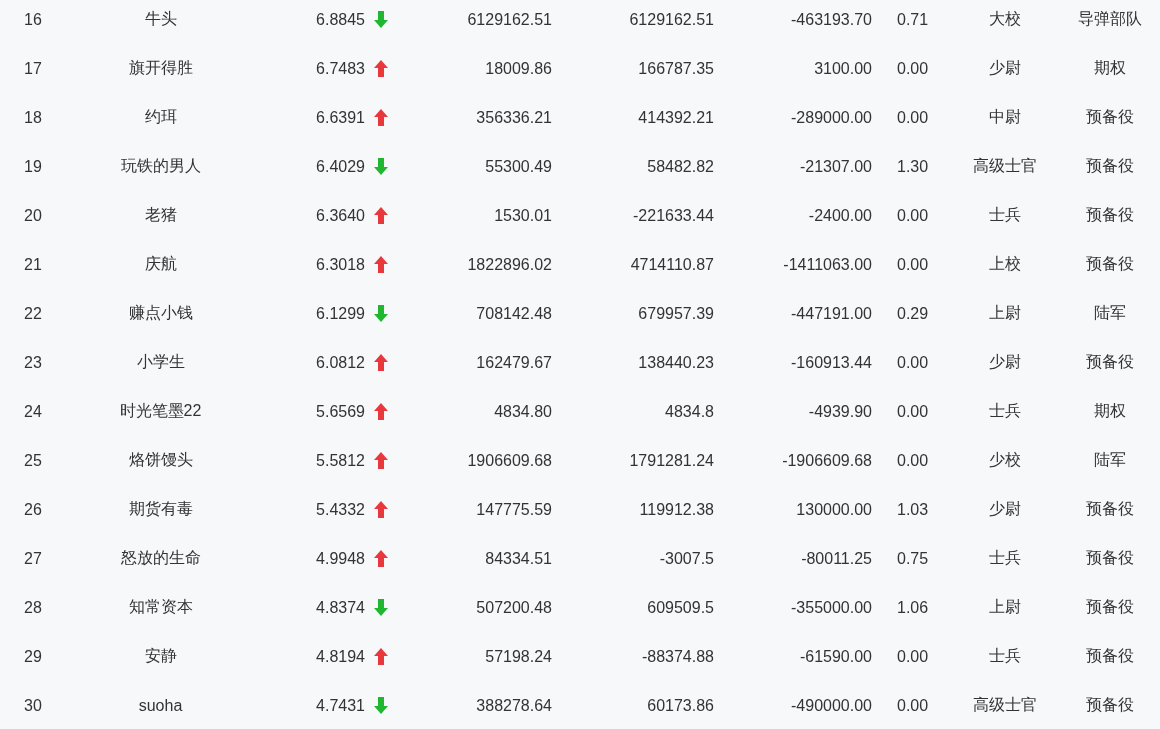 Image resolution: width=1160 pixels, height=729 pixels. What do you see at coordinates (160, 656) in the screenshot?
I see `name-cell-text: 安静` at bounding box center [160, 656].